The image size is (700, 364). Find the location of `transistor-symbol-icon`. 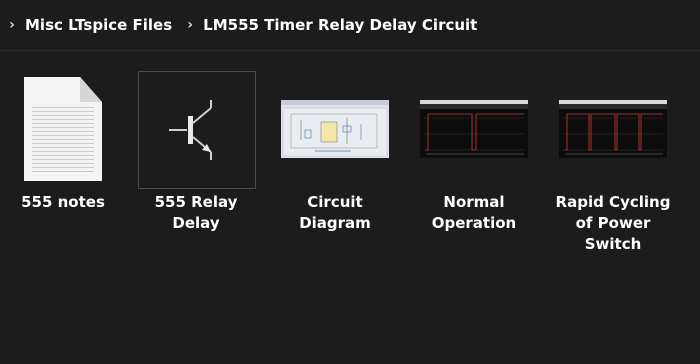

transistor-symbol-icon is located at coordinates (190, 130).